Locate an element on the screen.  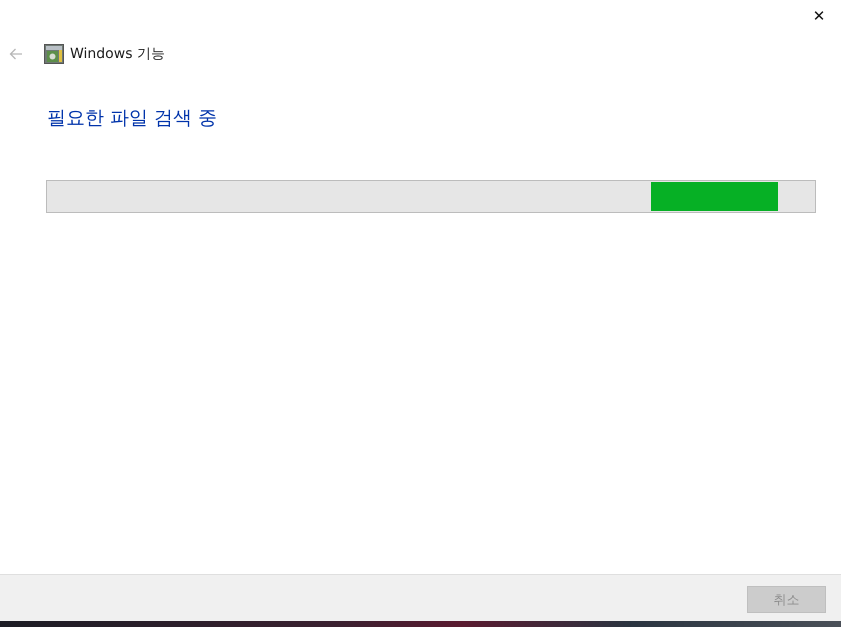
feature-box-icon is located at coordinates (54, 54).